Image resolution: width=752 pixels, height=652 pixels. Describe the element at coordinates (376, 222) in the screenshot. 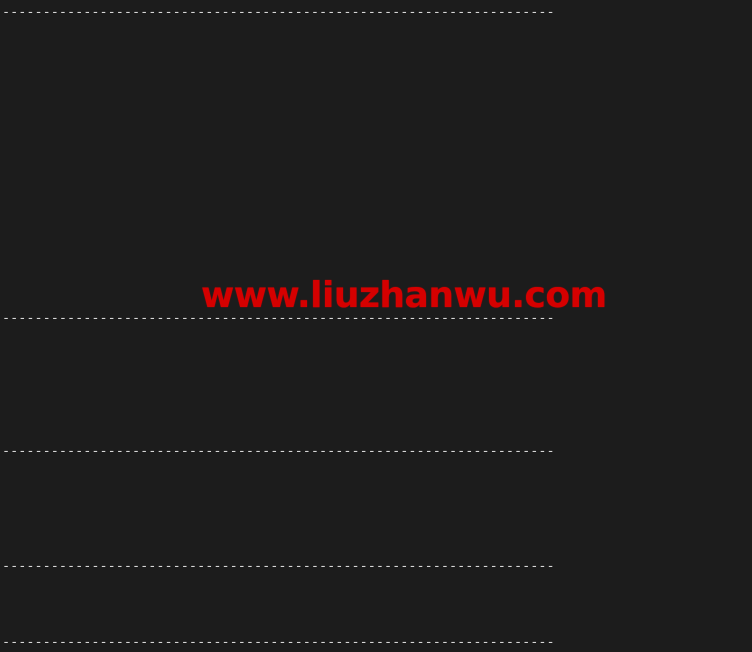

I see `row-load-average: Load Average:0.34, 0.17, 0.57` at that location.